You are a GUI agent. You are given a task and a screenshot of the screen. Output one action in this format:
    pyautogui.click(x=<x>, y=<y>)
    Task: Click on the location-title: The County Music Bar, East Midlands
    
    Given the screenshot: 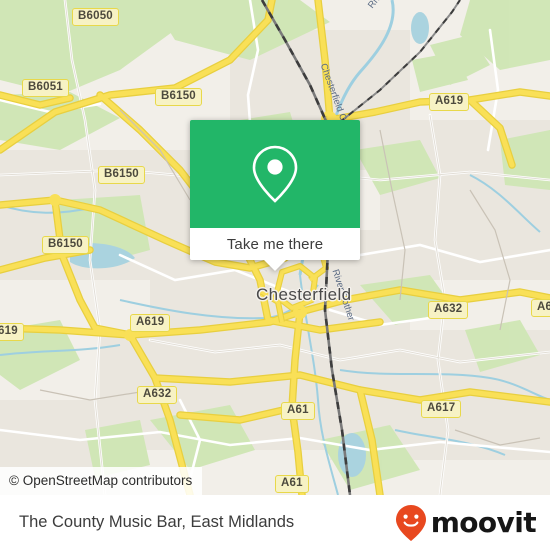 What is the action you would take?
    pyautogui.click(x=157, y=522)
    